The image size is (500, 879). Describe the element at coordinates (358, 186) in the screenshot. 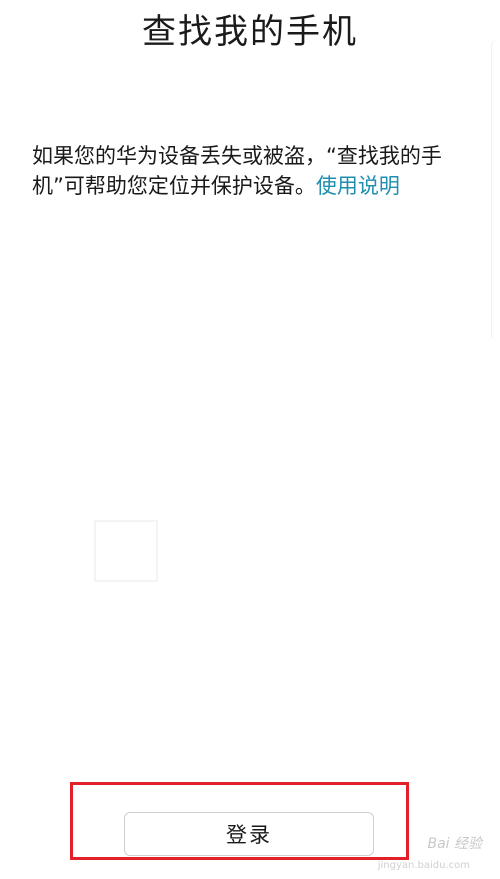

I see `help-link: 使用说明` at that location.